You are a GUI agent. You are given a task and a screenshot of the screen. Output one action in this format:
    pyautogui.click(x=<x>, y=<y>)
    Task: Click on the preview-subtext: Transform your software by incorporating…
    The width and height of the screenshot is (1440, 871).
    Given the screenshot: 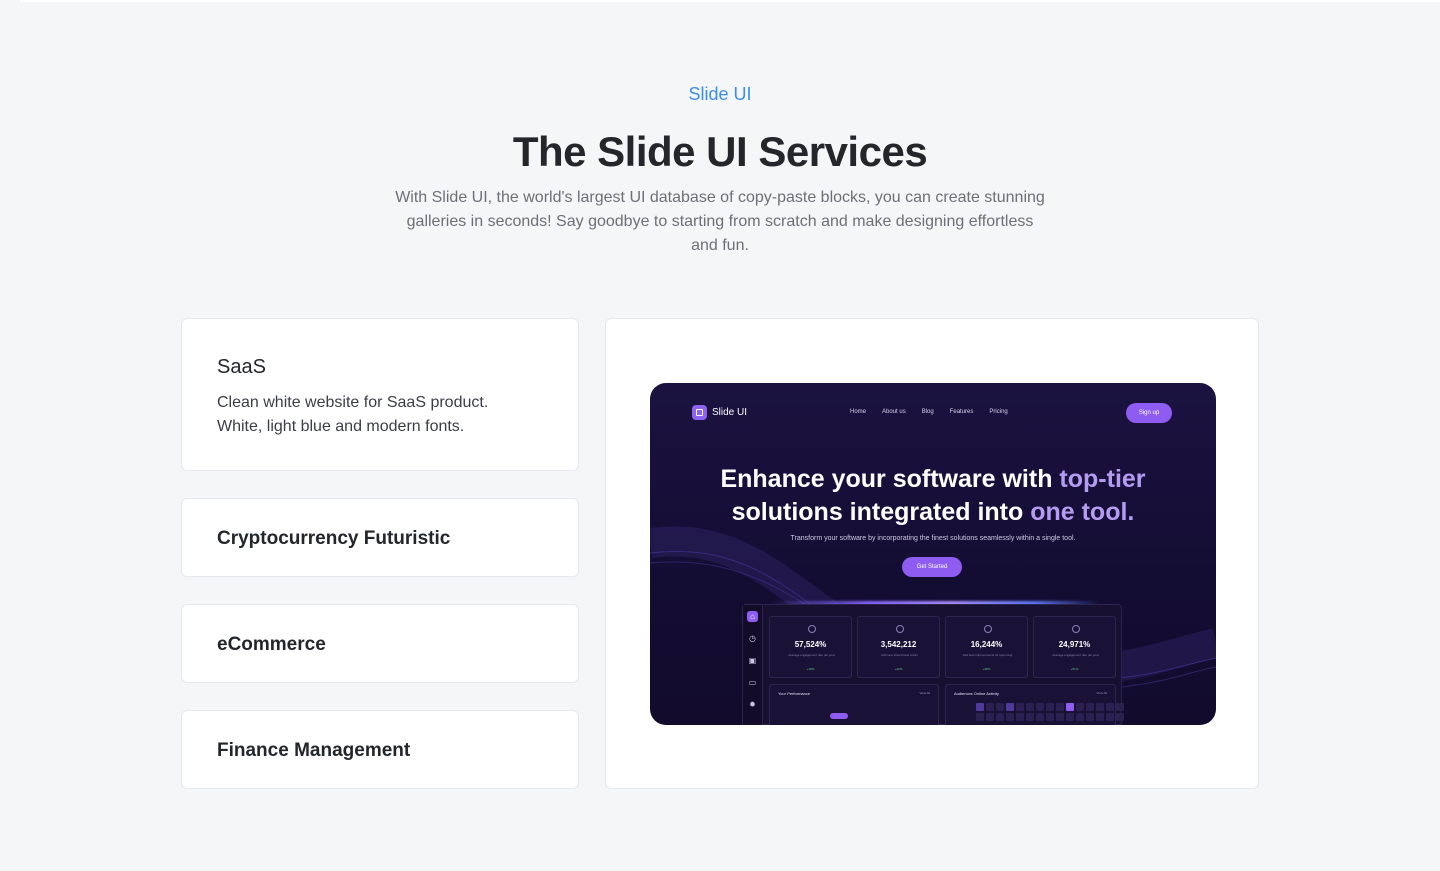 What is the action you would take?
    pyautogui.click(x=933, y=538)
    